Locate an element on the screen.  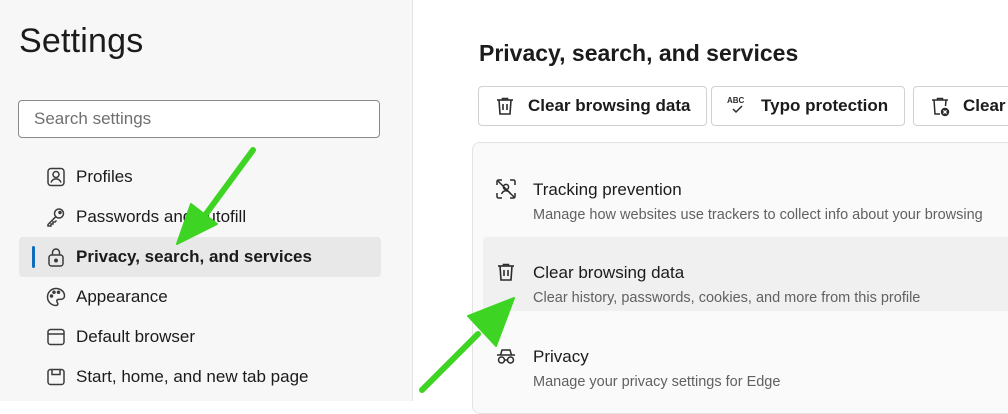
typo-protection-quick-button: ABC Typo protection is located at coordinates (808, 106).